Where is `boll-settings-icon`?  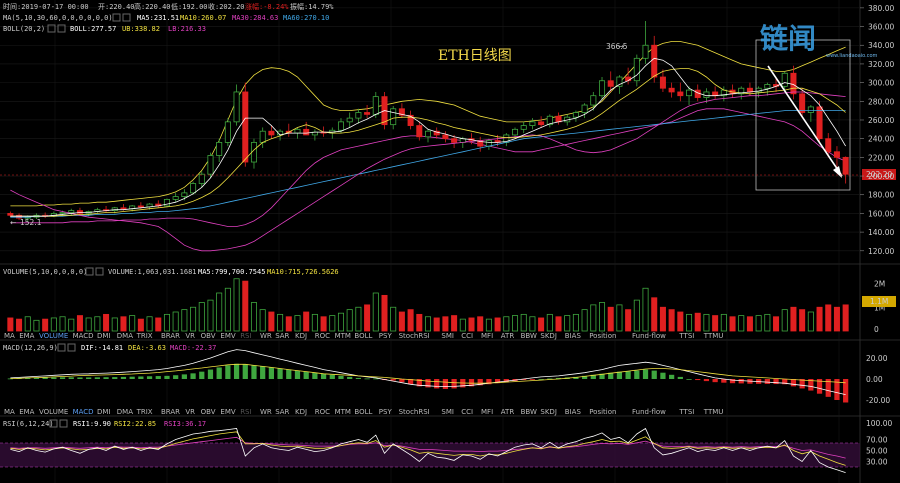
boll-settings-icon is located at coordinates (51, 28).